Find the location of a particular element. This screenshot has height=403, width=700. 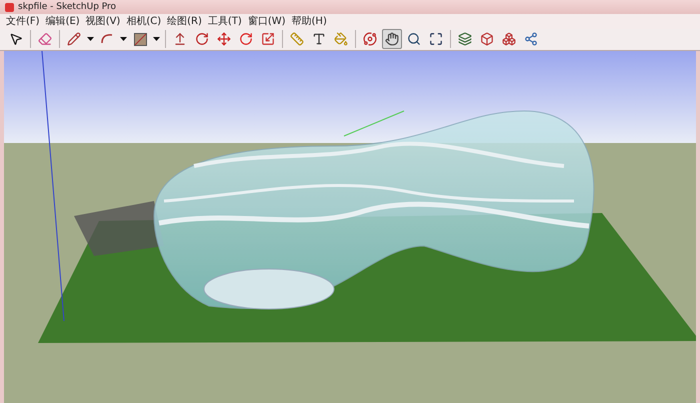

orbit-icon is located at coordinates (370, 39).